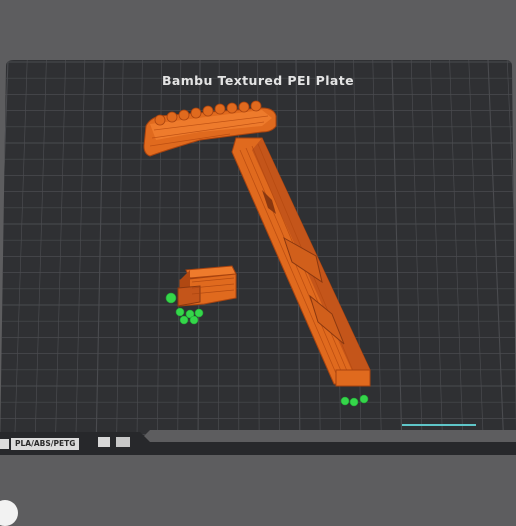 This screenshot has height=526, width=516. Describe the element at coordinates (353, 378) in the screenshot. I see `part-handle-end` at that location.